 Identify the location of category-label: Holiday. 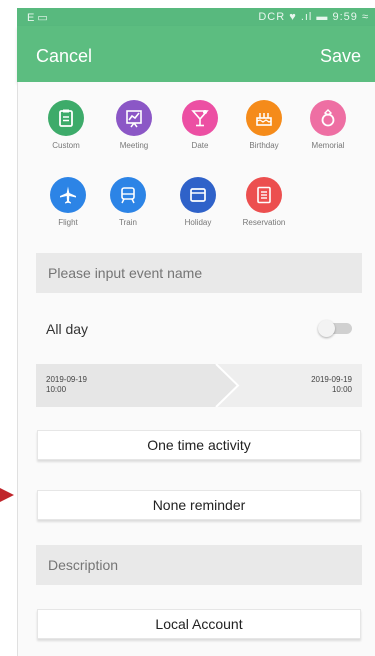
(198, 222).